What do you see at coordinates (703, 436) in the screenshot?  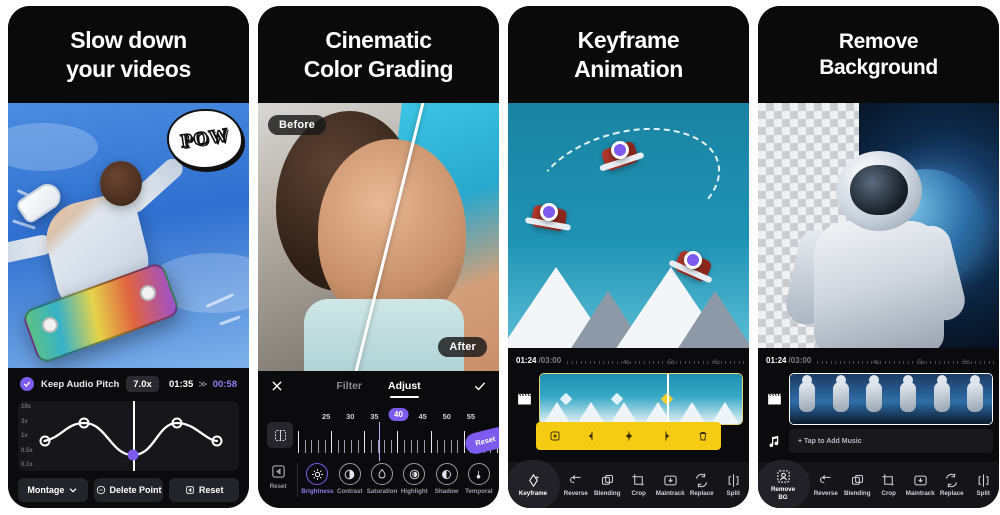 I see `delete-keyframe-icon` at bounding box center [703, 436].